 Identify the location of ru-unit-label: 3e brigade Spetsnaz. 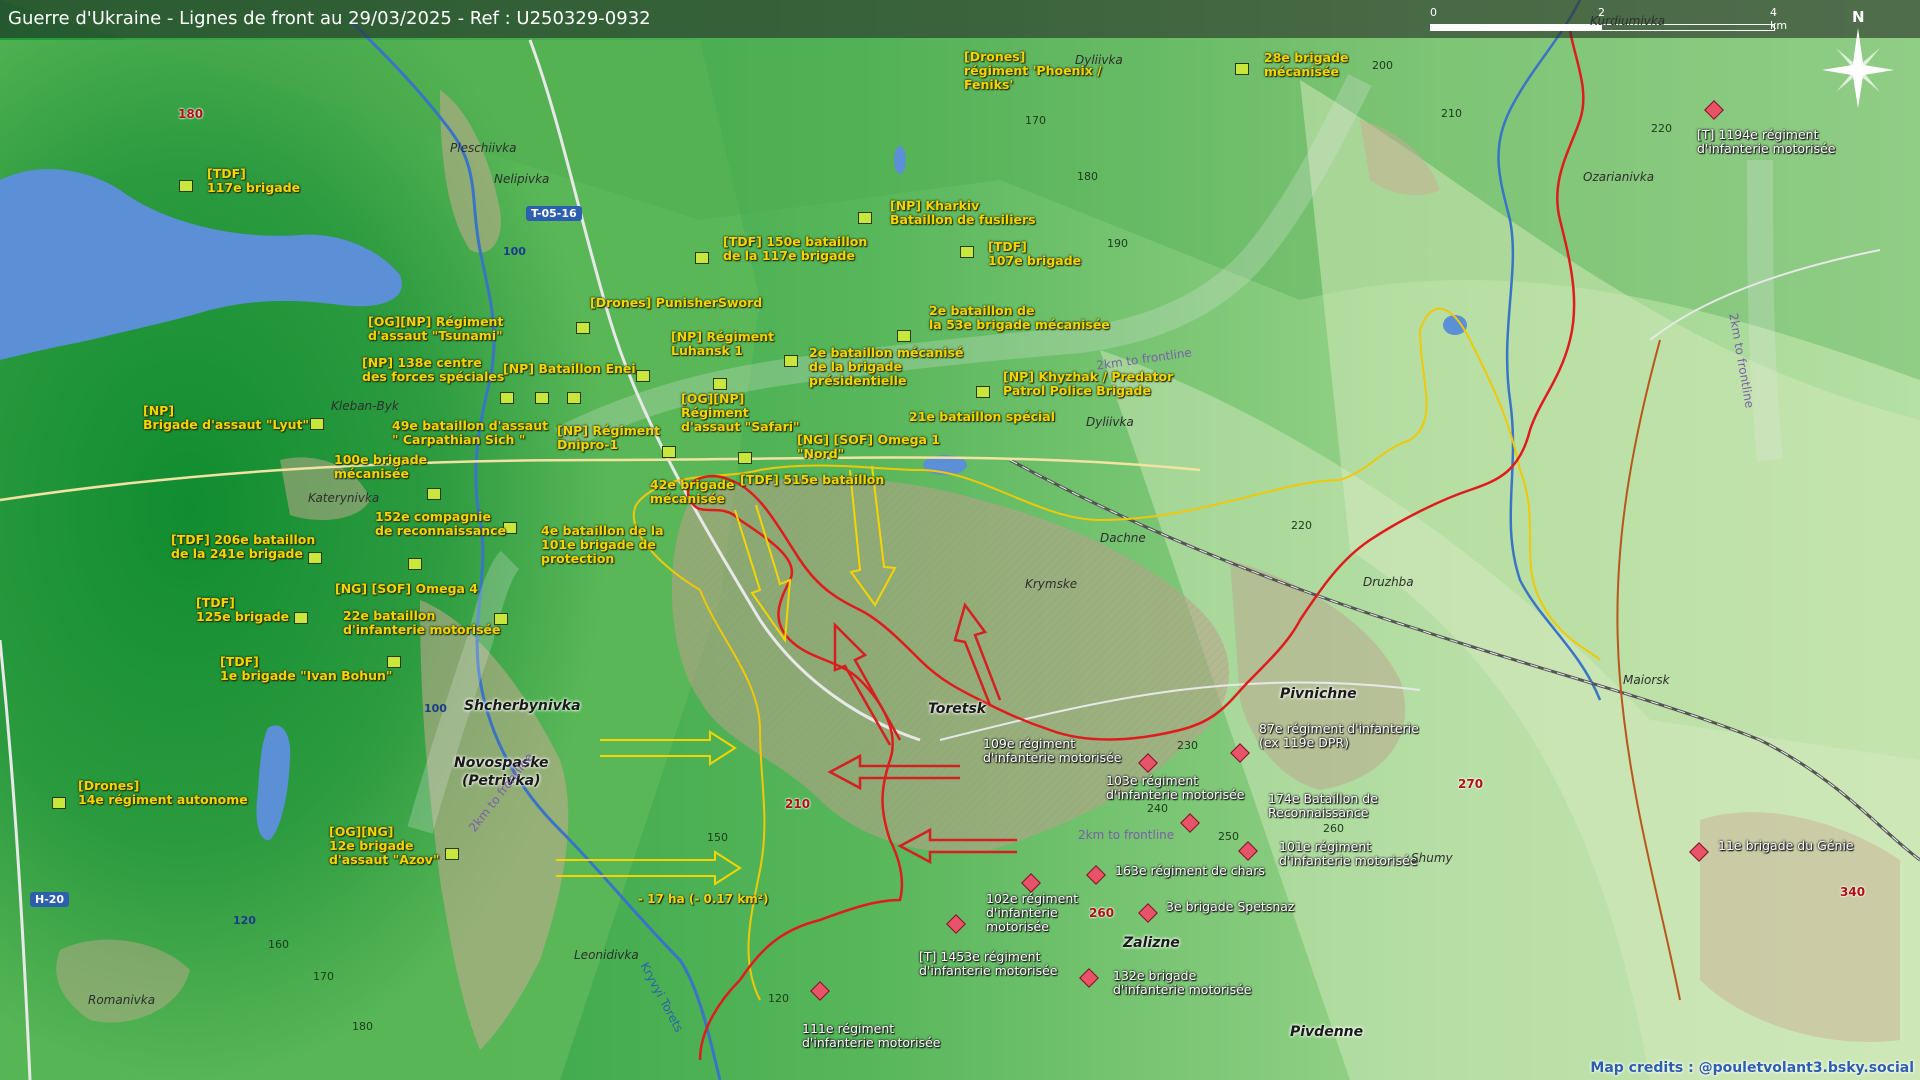
(1230, 907).